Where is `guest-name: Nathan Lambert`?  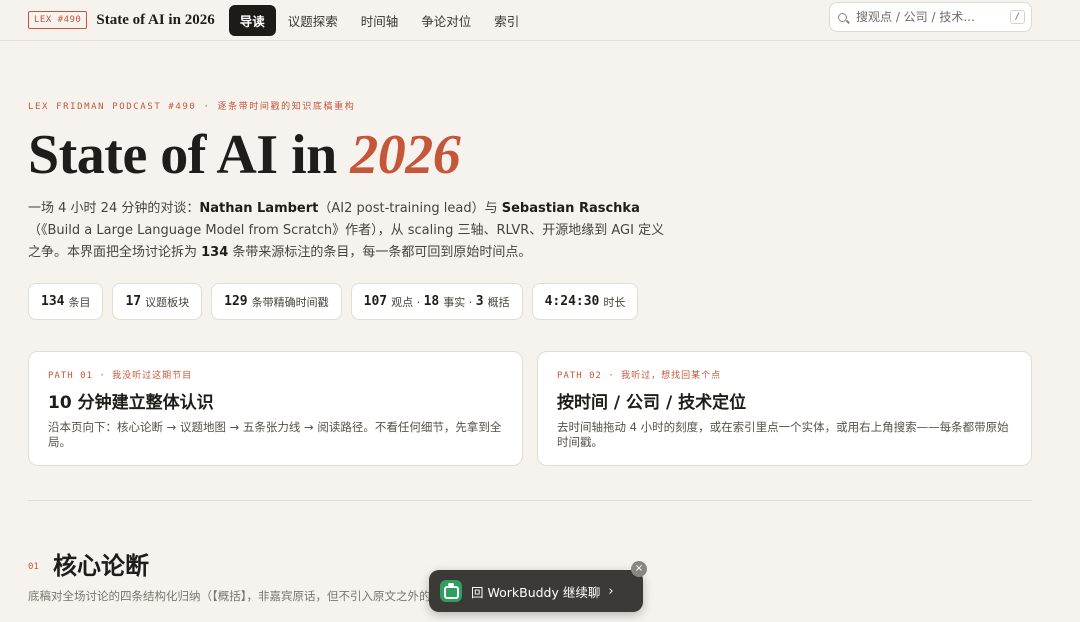 guest-name: Nathan Lambert is located at coordinates (259, 208).